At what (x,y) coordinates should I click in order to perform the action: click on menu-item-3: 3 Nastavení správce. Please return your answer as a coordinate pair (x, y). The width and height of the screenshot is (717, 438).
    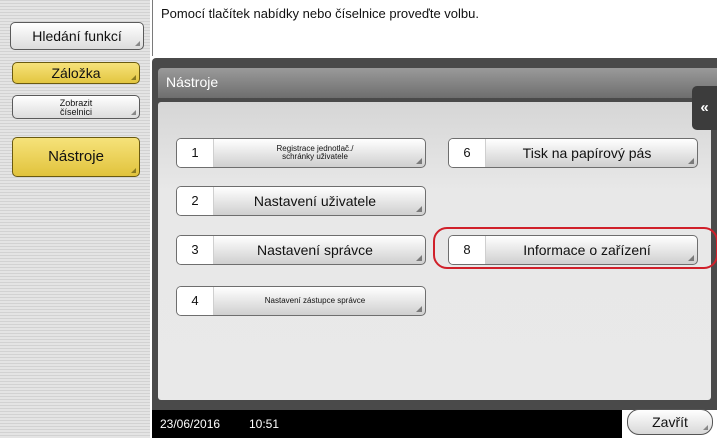
    Looking at the image, I should click on (301, 250).